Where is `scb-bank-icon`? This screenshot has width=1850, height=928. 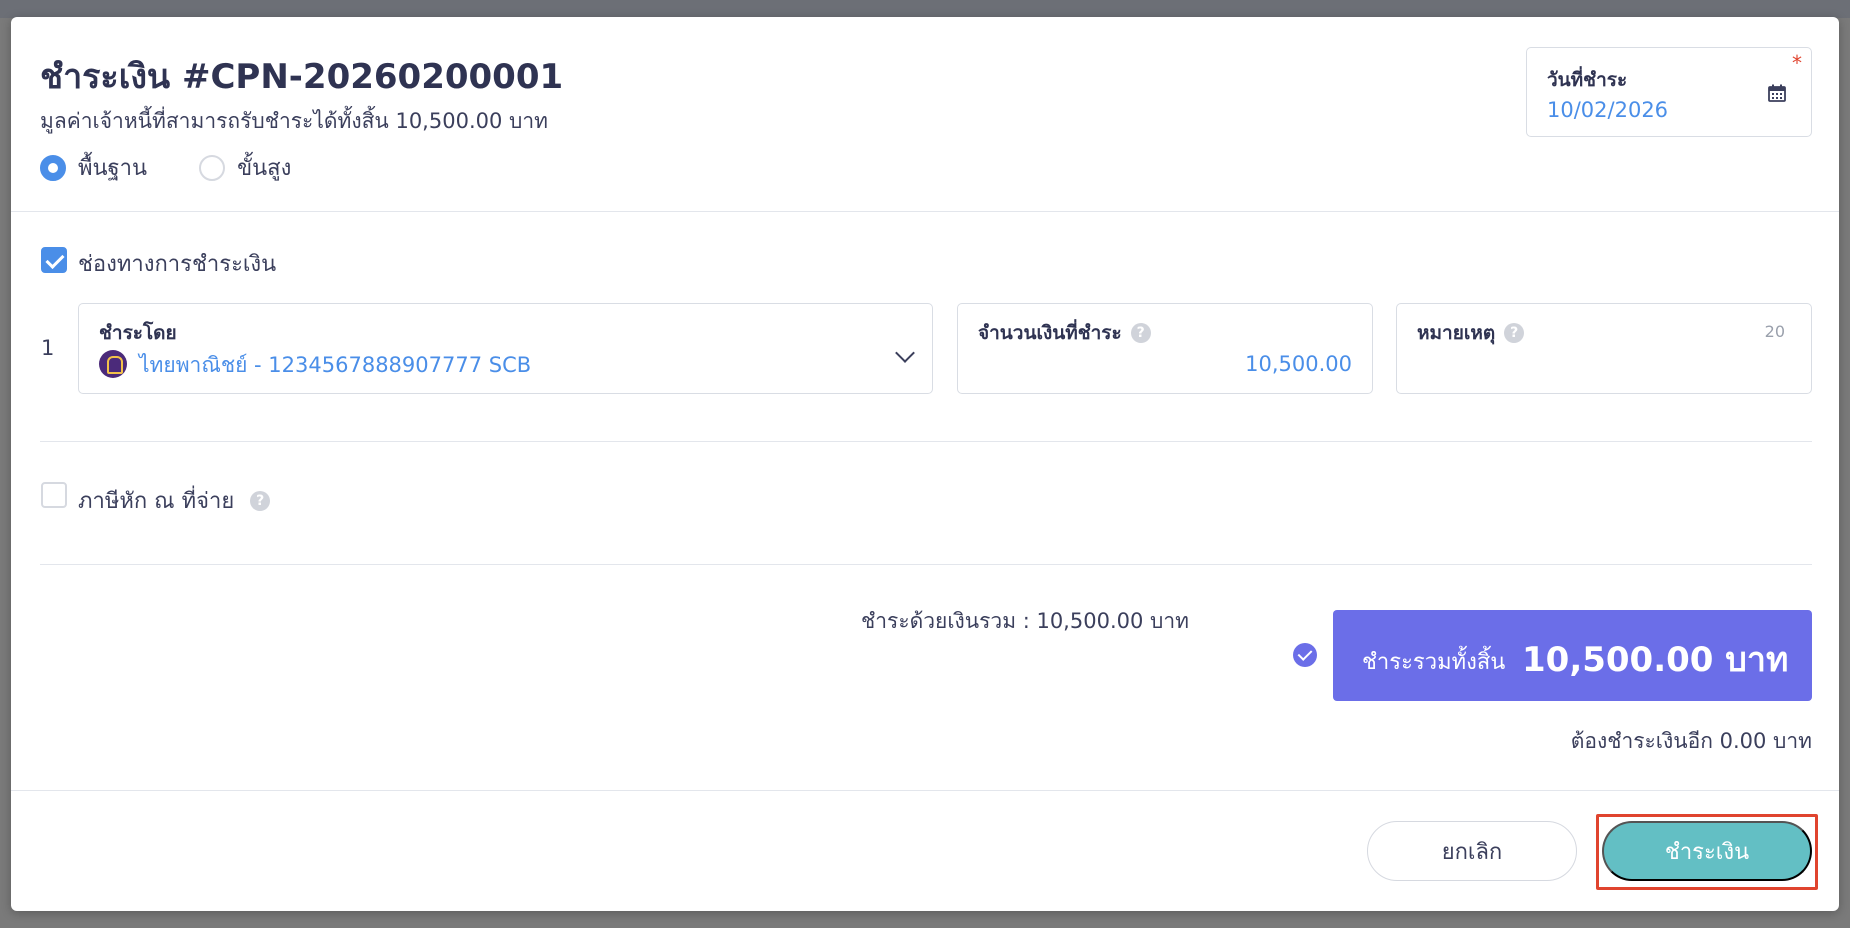 scb-bank-icon is located at coordinates (113, 364).